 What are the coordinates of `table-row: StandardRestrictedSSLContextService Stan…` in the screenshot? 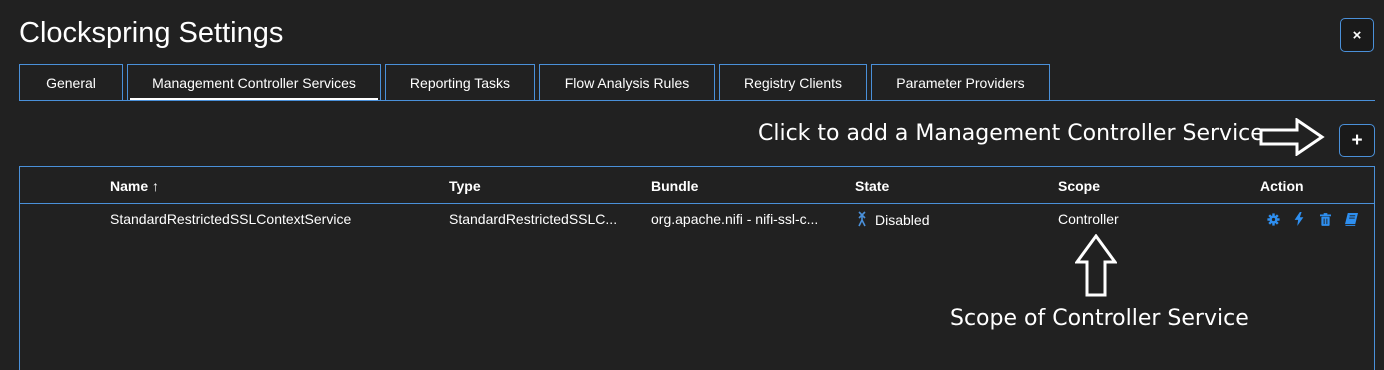 It's located at (697, 219).